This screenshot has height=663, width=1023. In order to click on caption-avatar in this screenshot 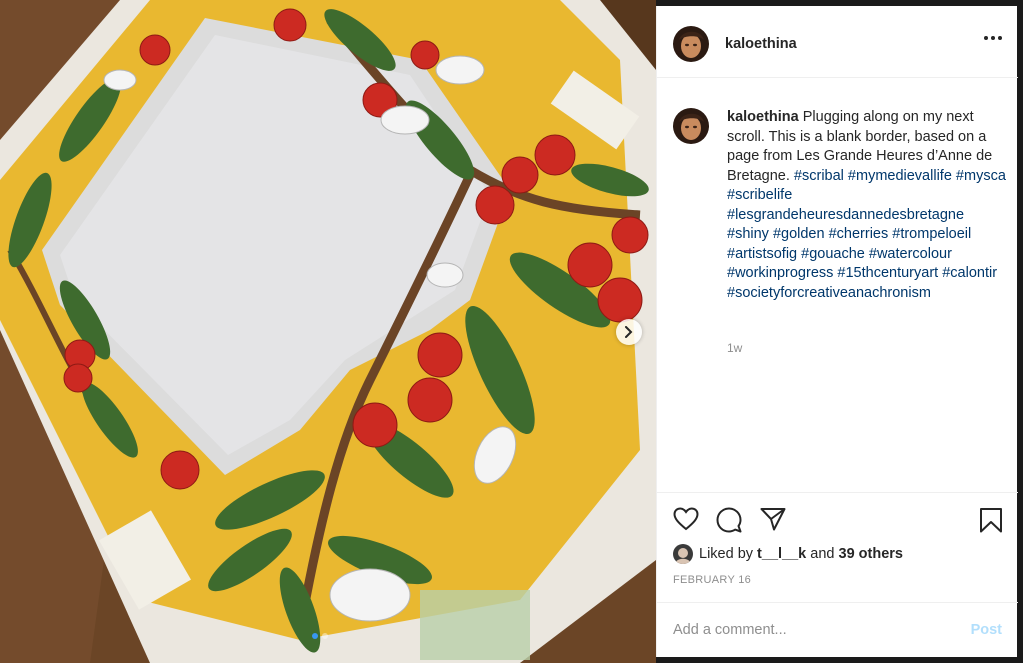, I will do `click(691, 126)`.